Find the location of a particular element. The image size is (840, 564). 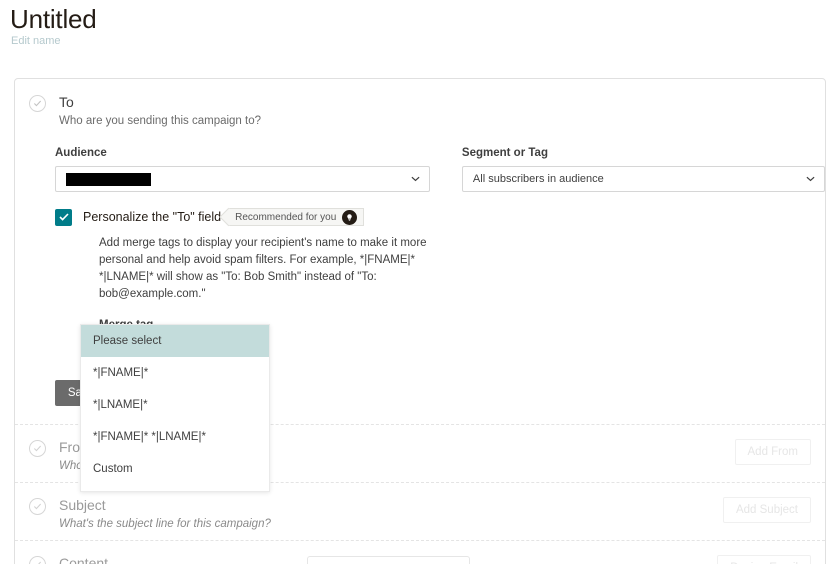

design-email-button: Design Email is located at coordinates (764, 559).